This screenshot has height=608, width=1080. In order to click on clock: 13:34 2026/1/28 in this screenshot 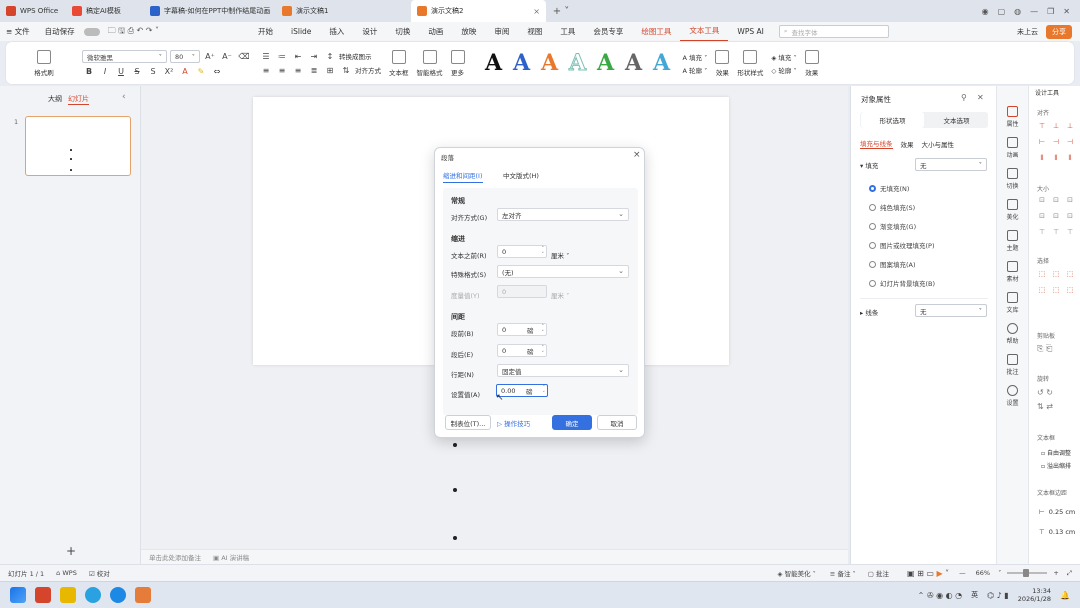, I will do `click(1034, 595)`.